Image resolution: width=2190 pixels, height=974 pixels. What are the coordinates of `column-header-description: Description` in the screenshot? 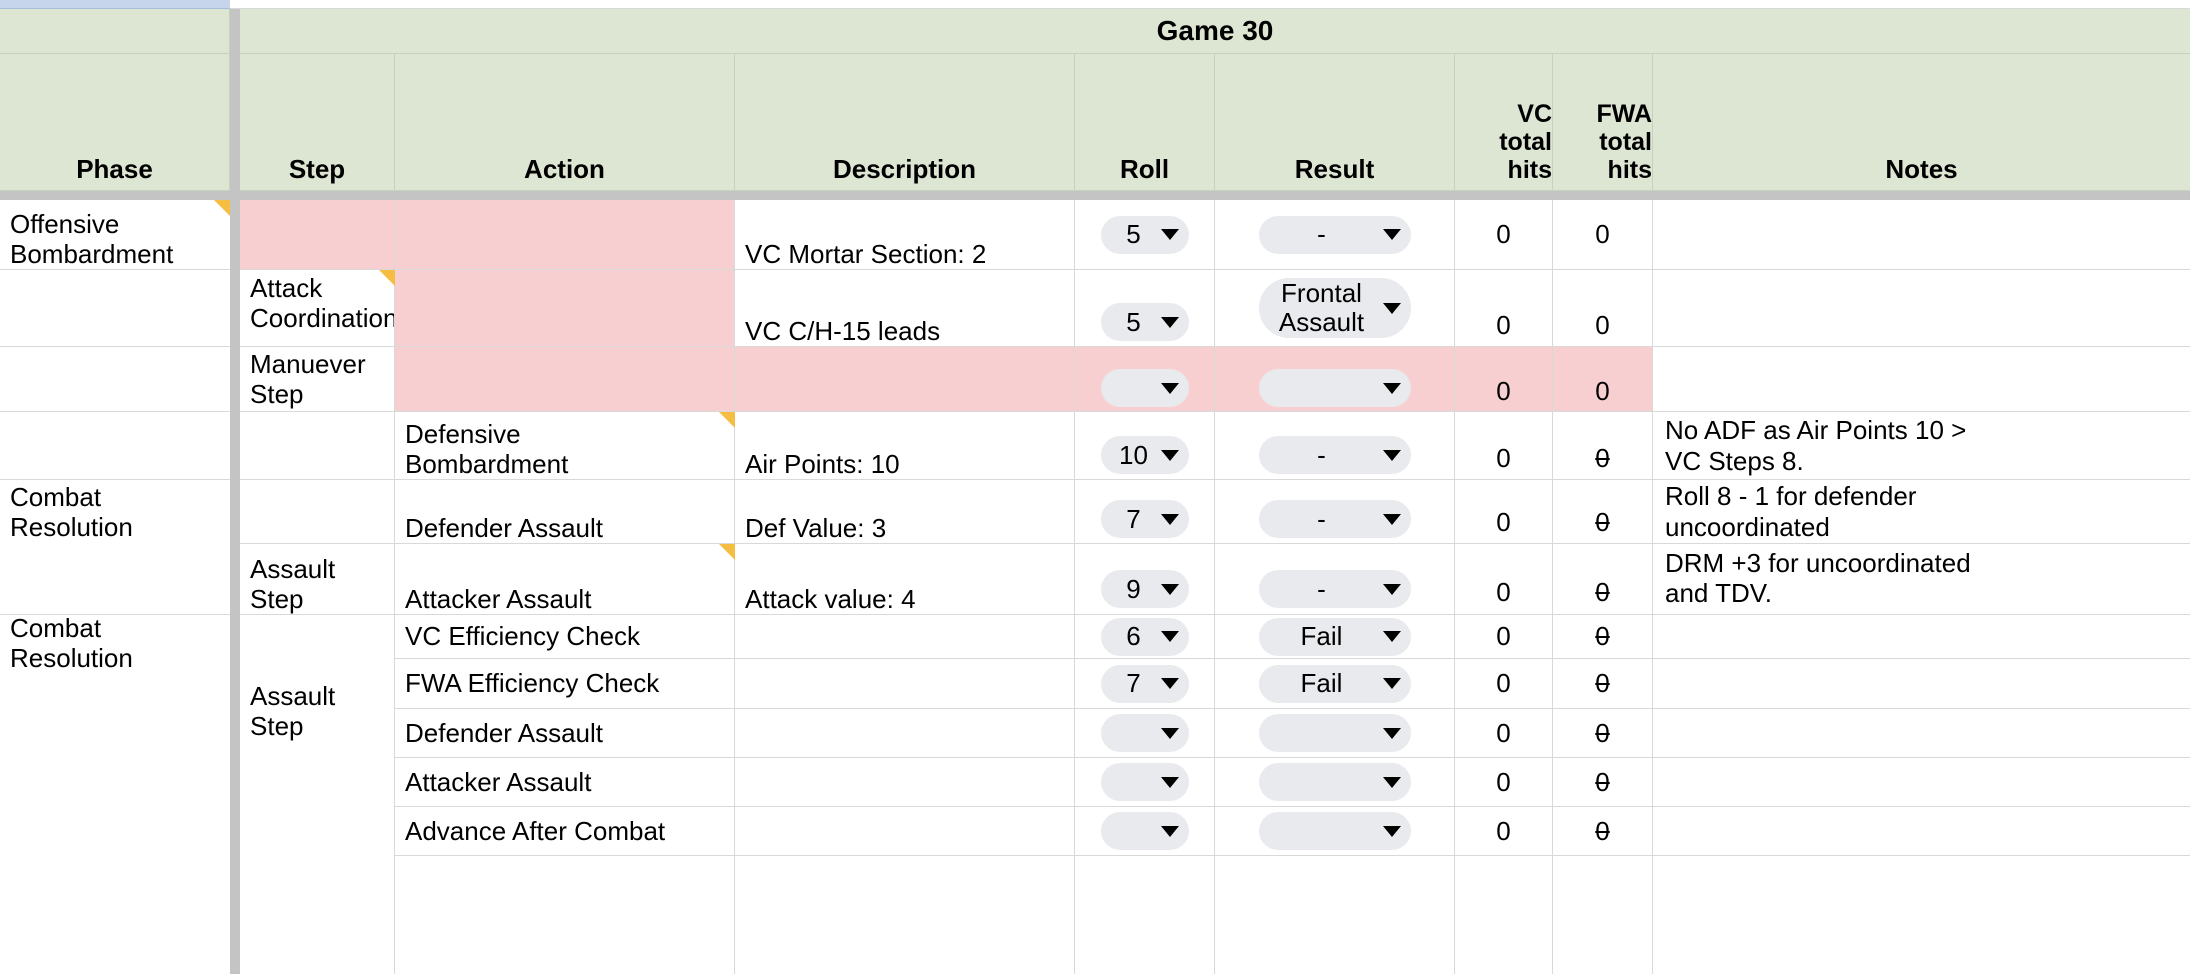 It's located at (905, 122).